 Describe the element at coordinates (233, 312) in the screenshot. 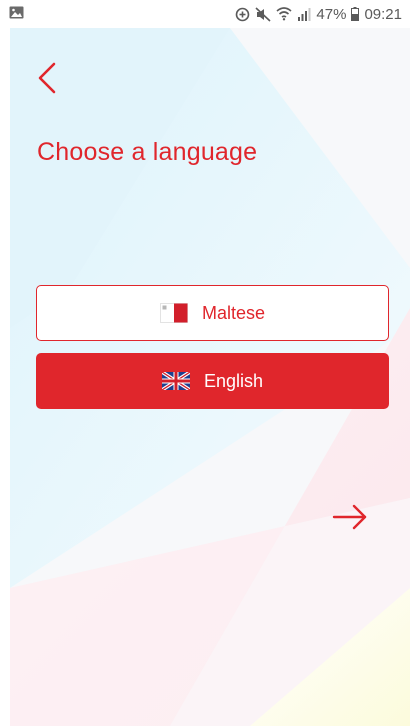

I see `language-label: Maltese` at that location.